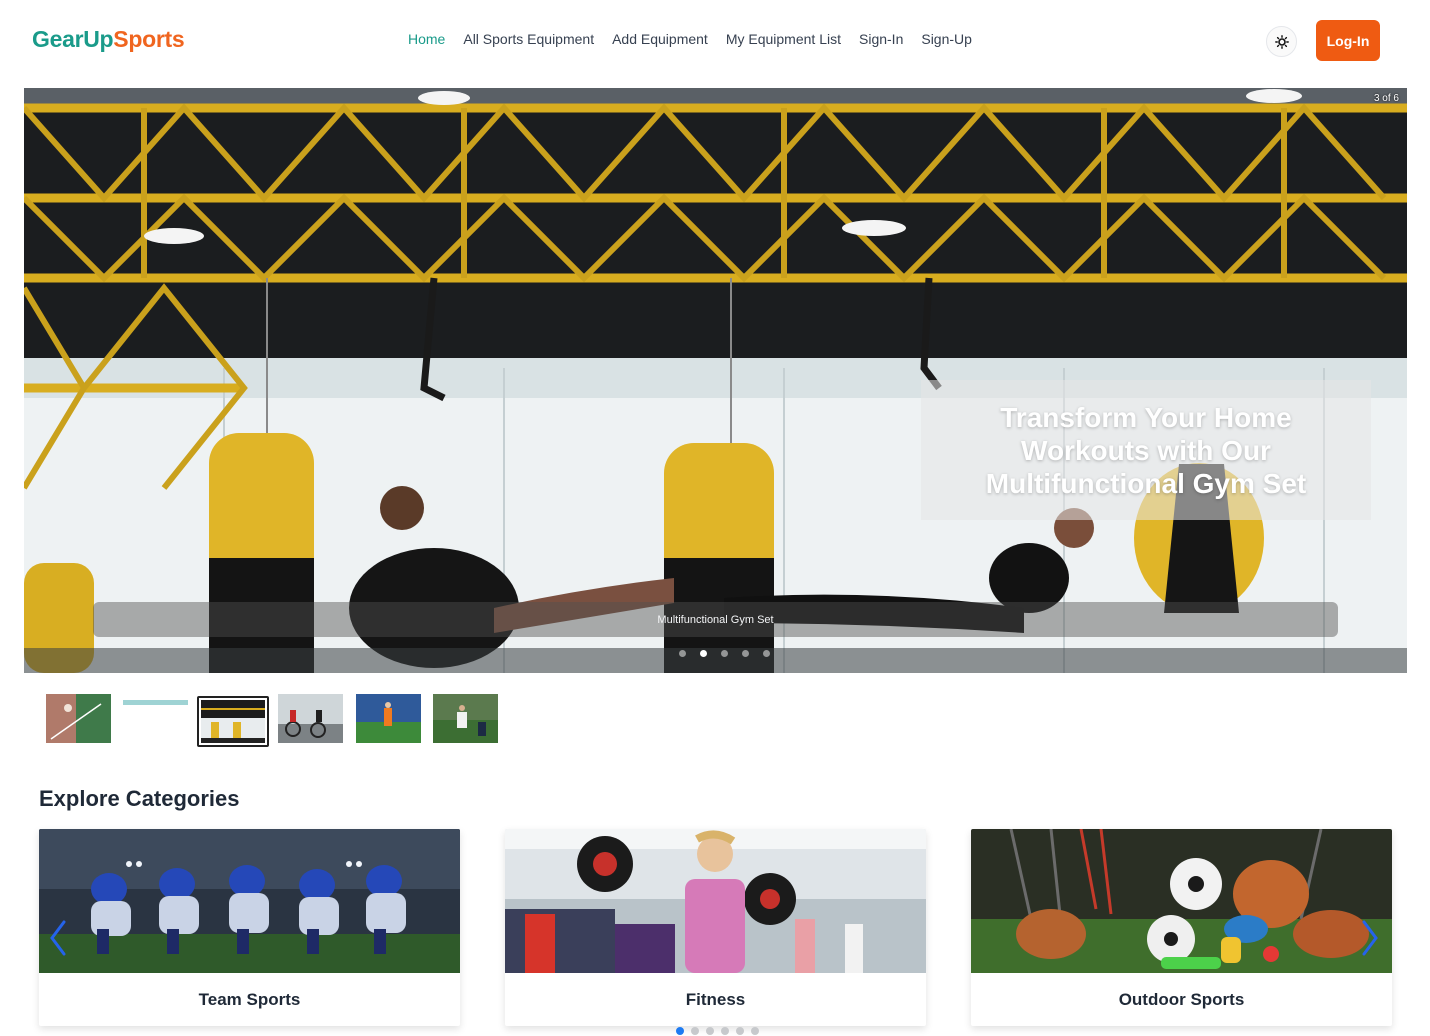 The image size is (1430, 1036). I want to click on sun-icon, so click(1281, 41).